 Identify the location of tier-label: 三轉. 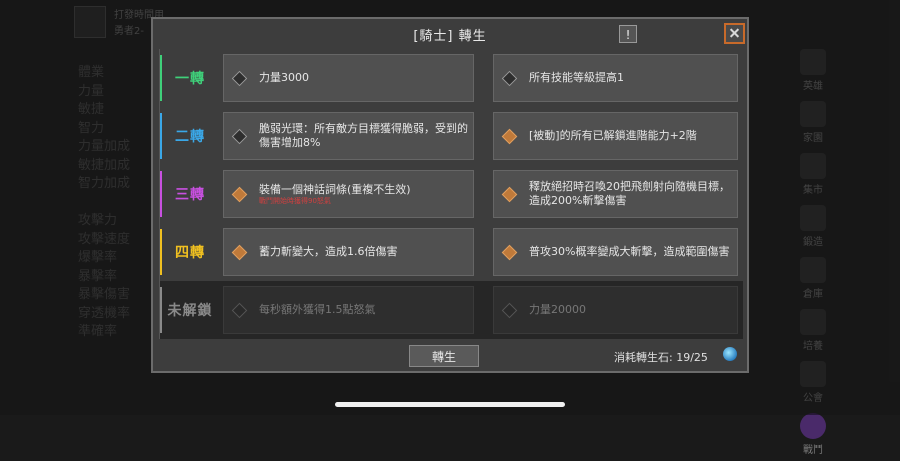
(190, 194).